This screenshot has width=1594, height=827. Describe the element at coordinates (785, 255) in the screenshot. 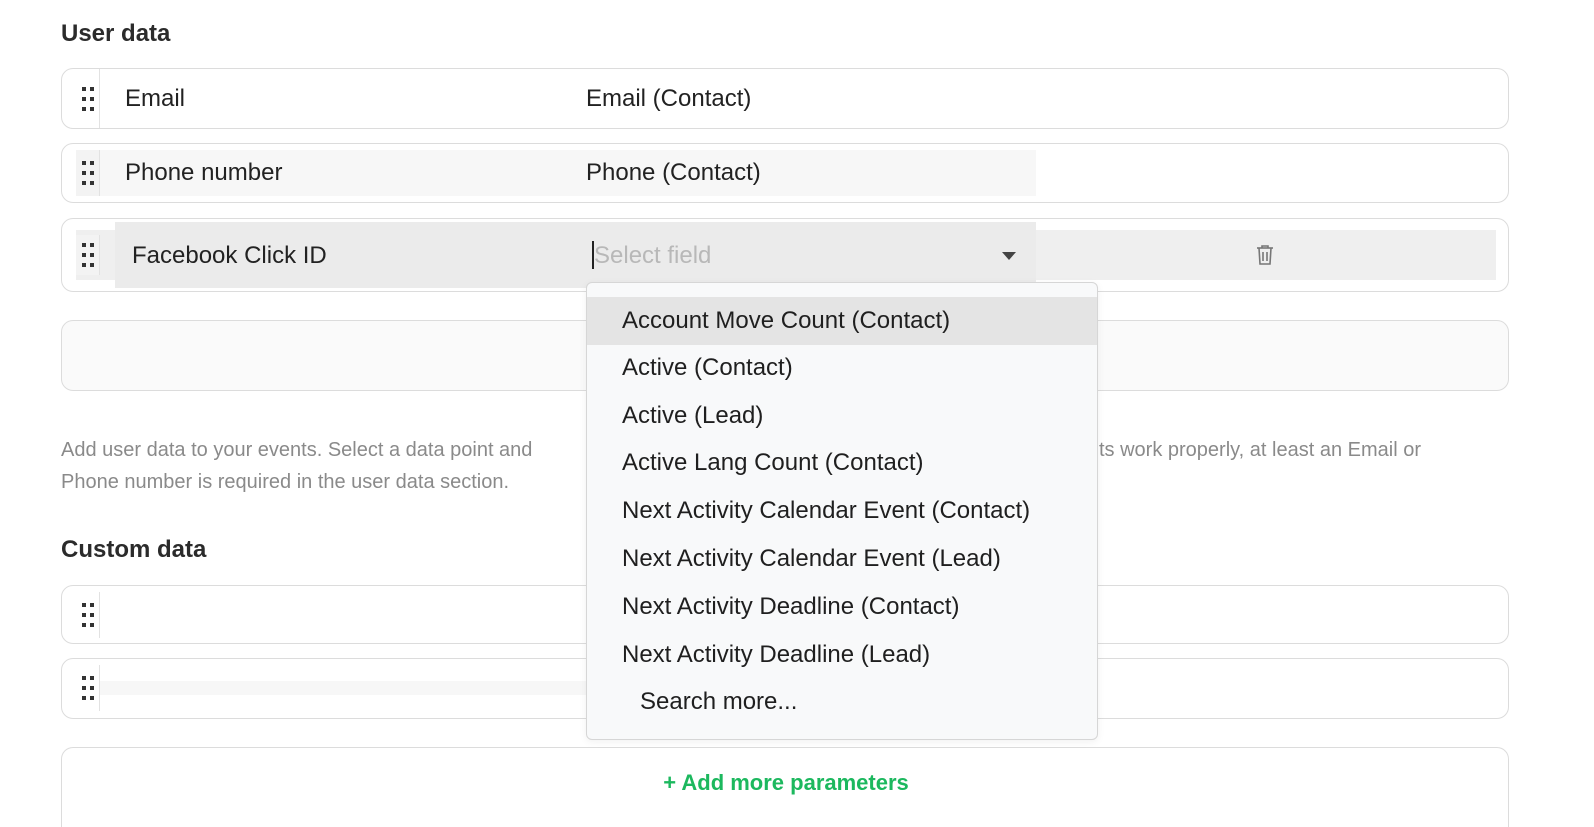

I see `user-data-row-facebook-click-id: Facebook Click ID Select field` at that location.